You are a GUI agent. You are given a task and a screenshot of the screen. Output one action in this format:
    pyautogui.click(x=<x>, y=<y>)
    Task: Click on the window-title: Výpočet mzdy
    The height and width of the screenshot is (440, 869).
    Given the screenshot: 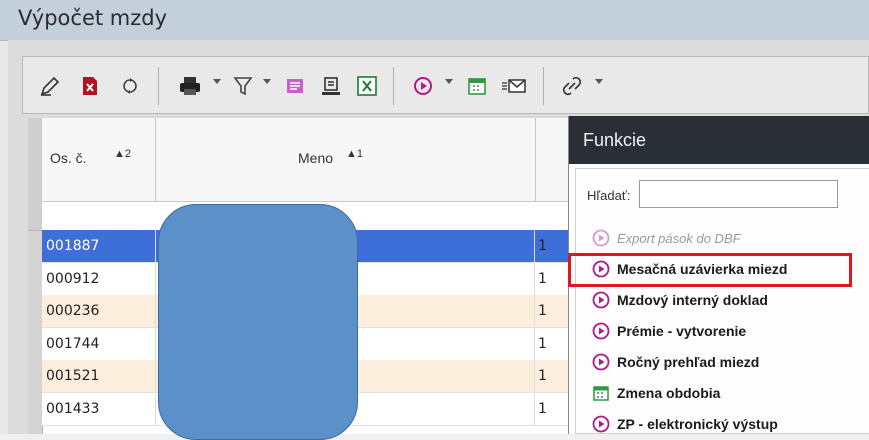 What is the action you would take?
    pyautogui.click(x=93, y=18)
    